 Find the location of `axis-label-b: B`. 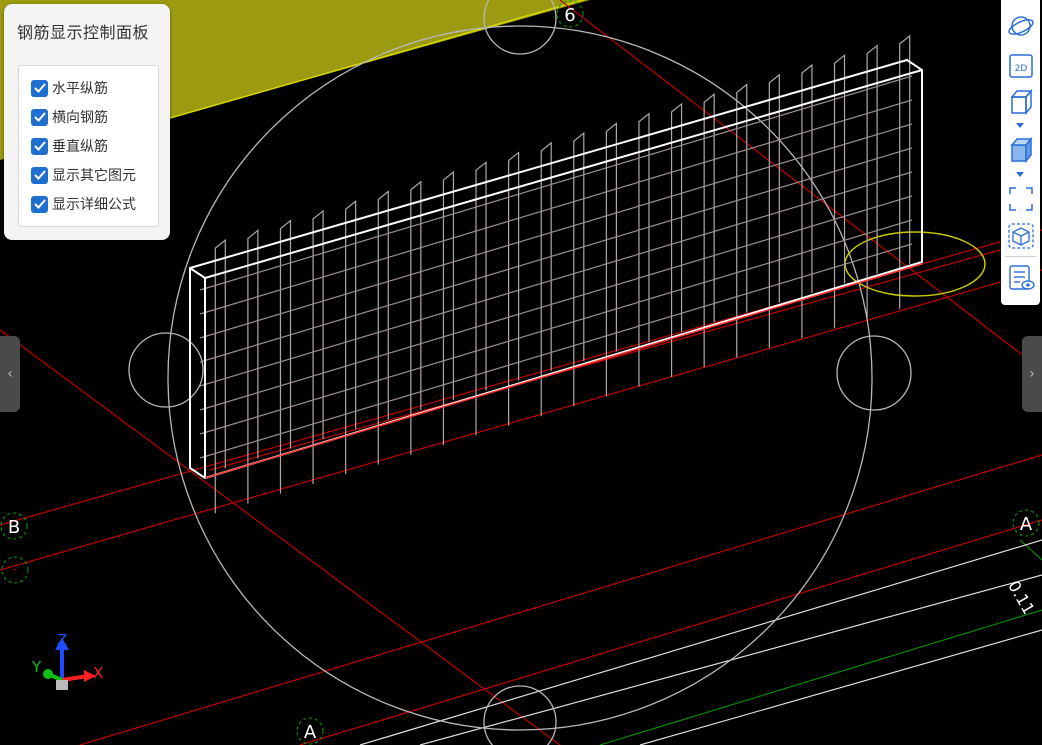

axis-label-b: B is located at coordinates (14, 527).